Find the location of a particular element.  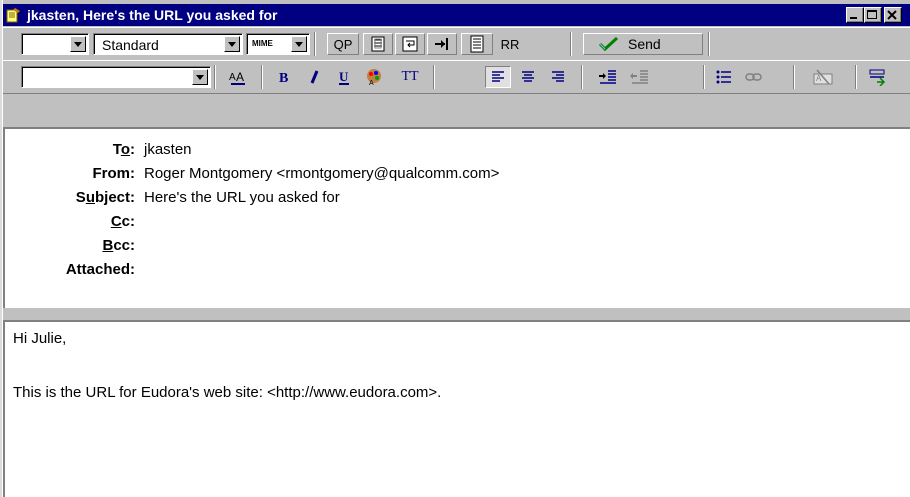

text-color-button: A is located at coordinates (374, 77).